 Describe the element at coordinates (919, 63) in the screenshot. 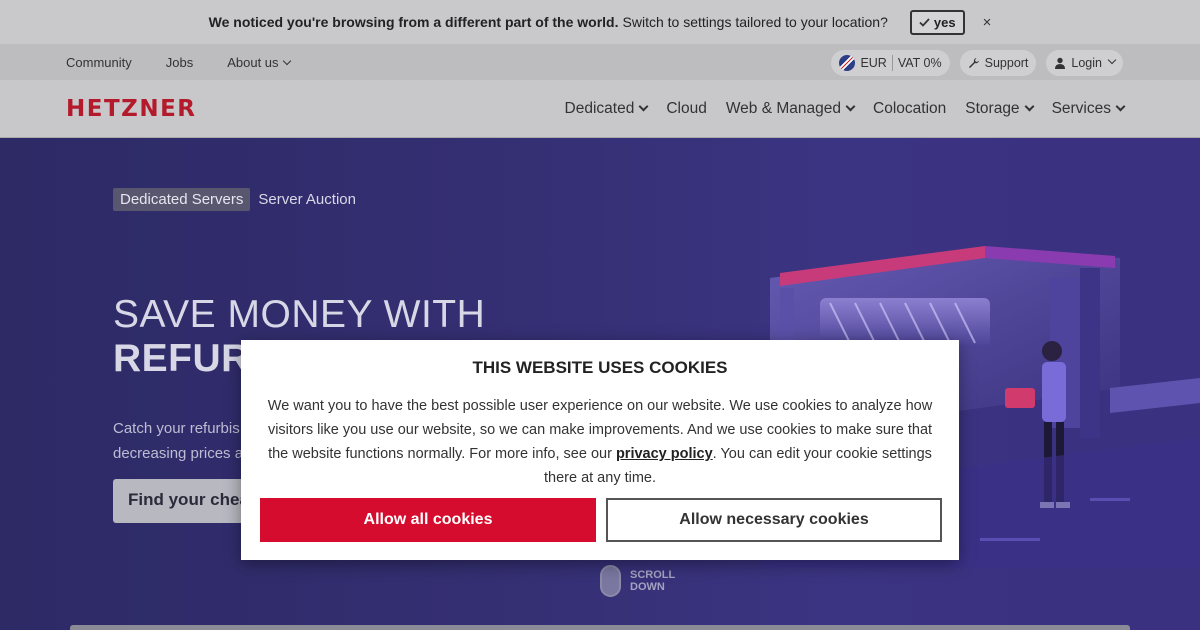

I see `vat-label: VAT 0%` at that location.